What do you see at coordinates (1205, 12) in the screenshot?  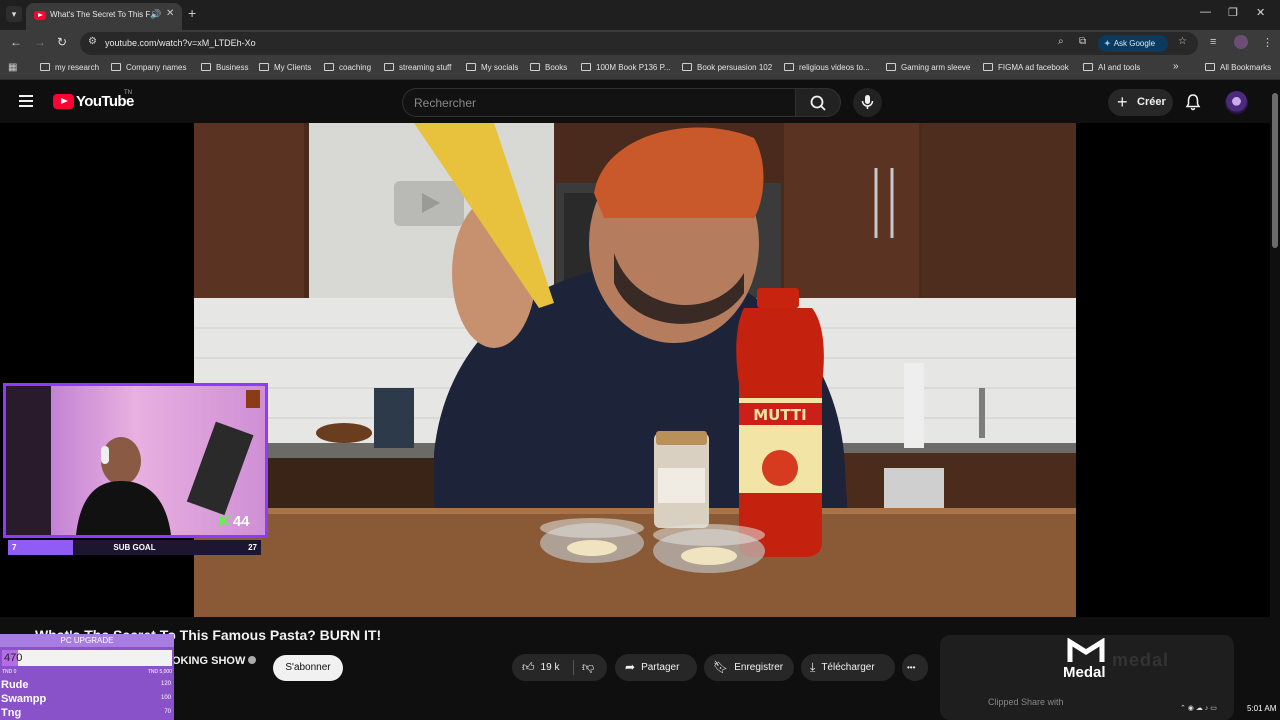 I see `minimize-icon: —` at bounding box center [1205, 12].